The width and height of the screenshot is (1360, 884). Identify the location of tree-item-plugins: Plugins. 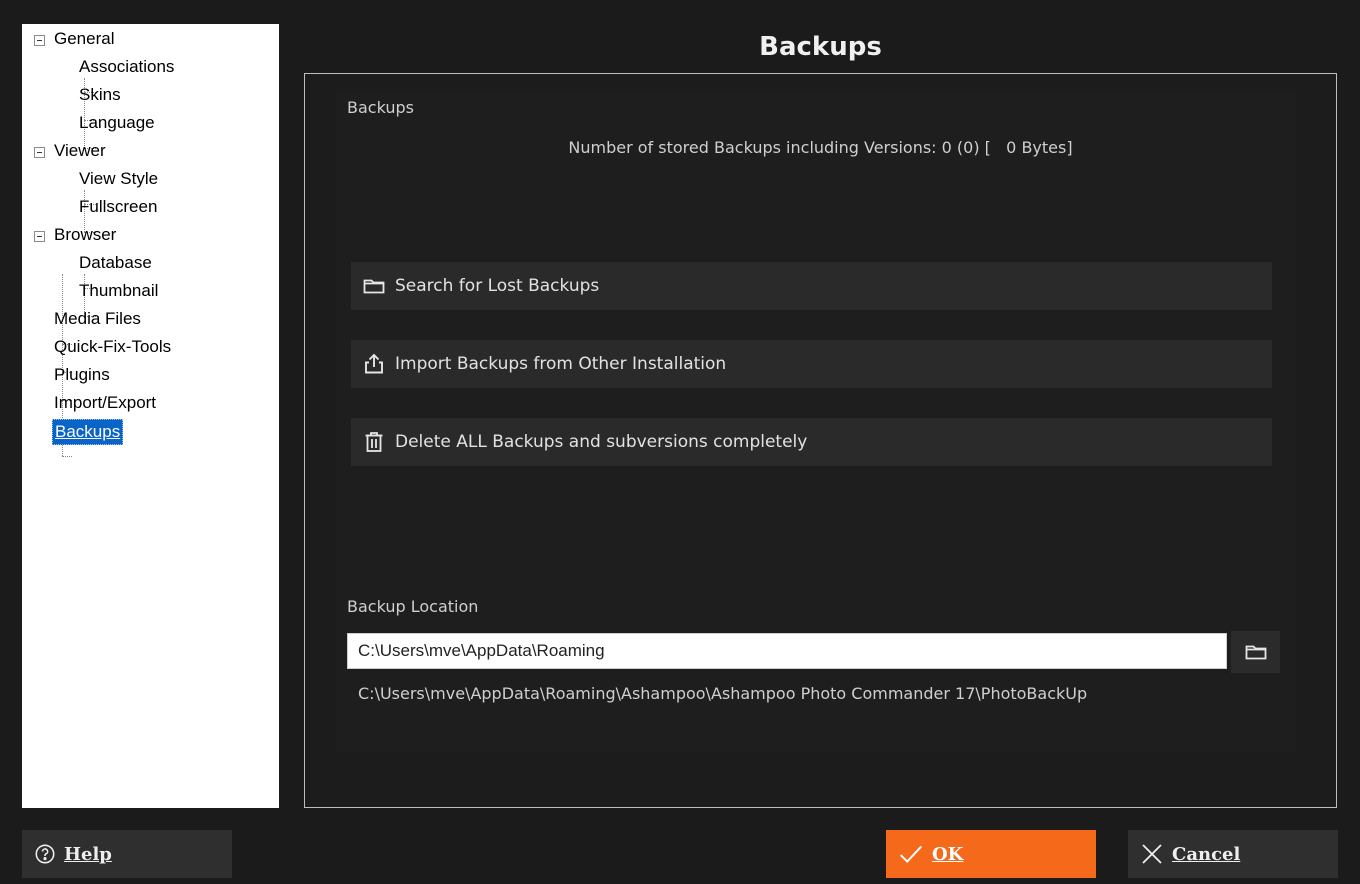
(82, 376).